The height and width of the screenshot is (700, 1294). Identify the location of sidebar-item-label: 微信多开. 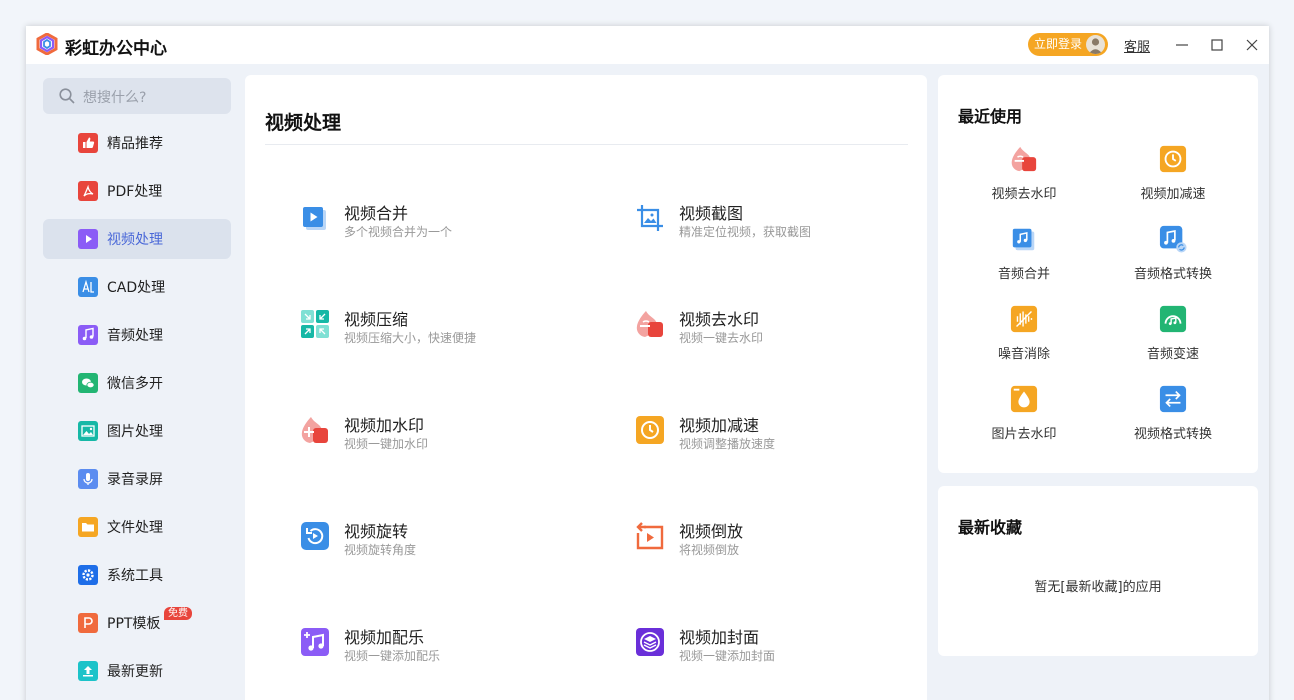
(135, 384).